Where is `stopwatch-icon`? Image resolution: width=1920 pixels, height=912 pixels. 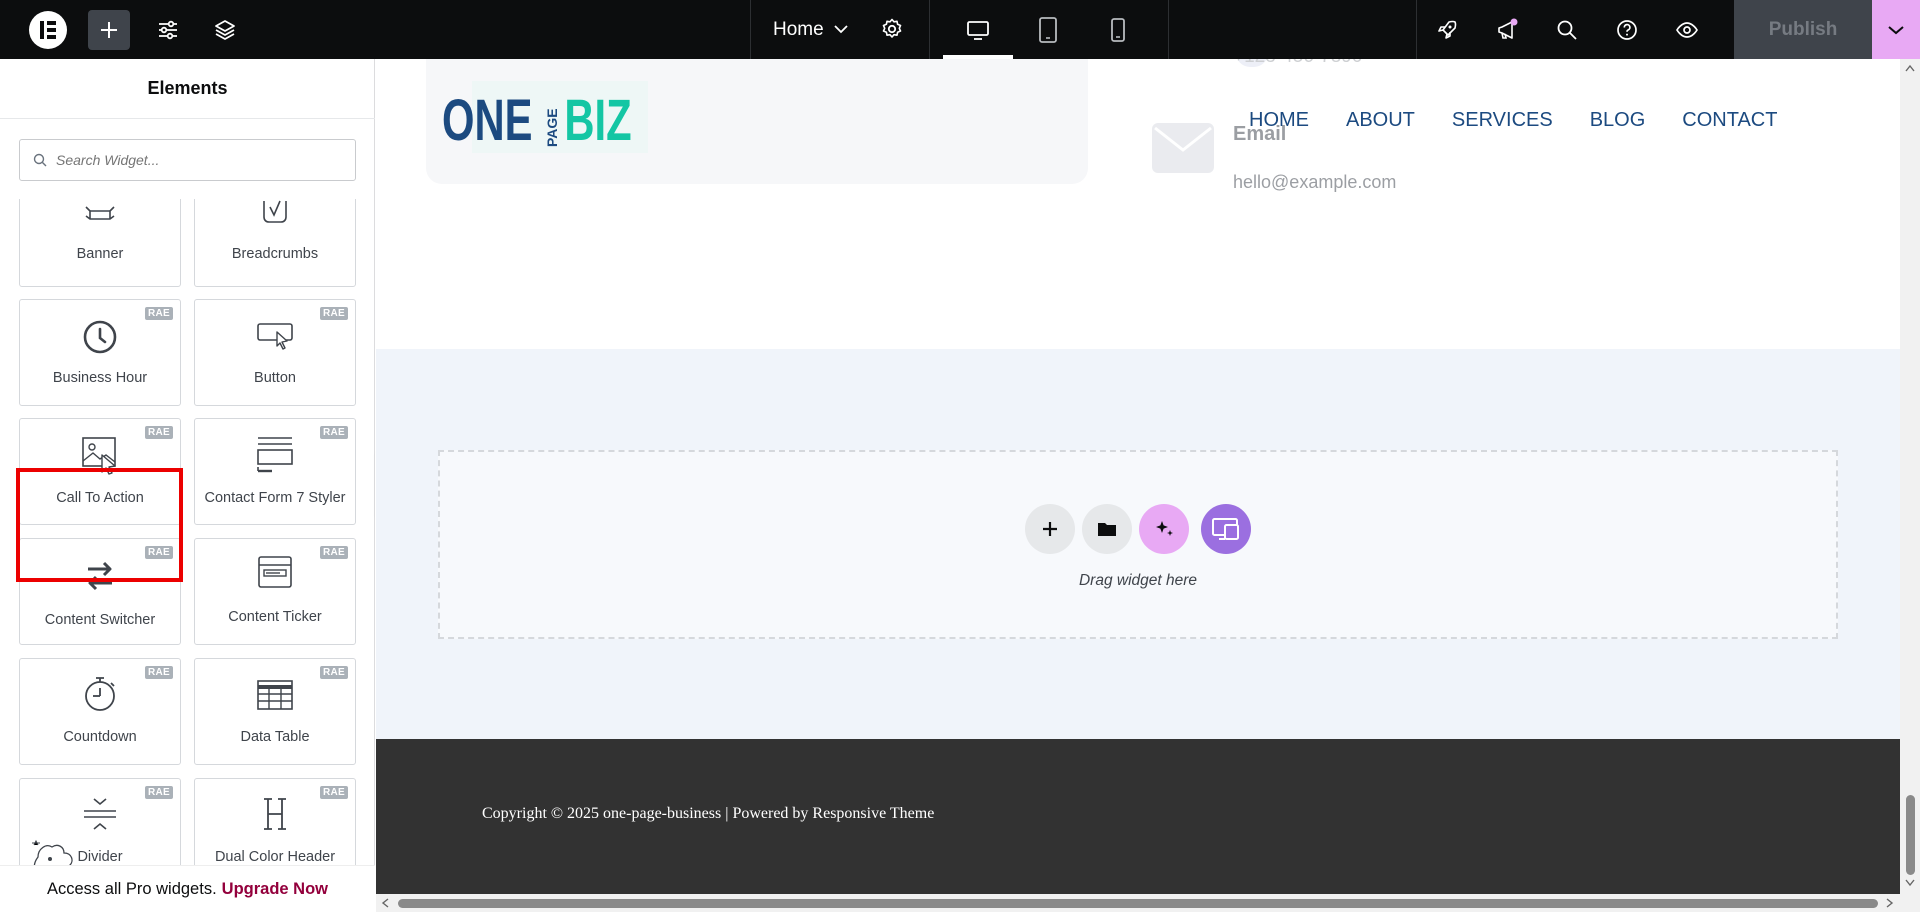 stopwatch-icon is located at coordinates (100, 694).